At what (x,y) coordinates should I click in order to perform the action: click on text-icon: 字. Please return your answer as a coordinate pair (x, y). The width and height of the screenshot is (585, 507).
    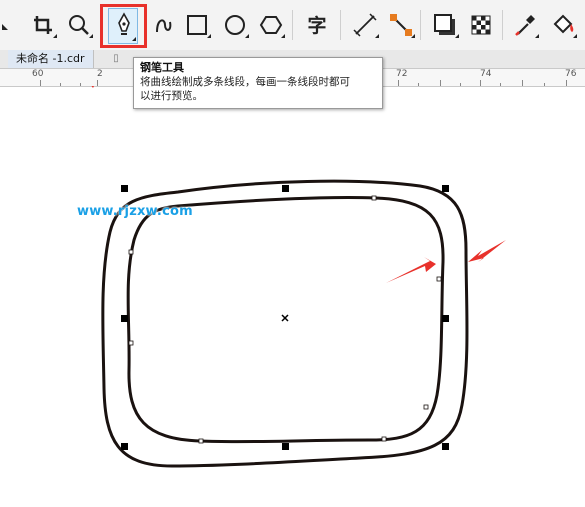
    Looking at the image, I should click on (316, 25).